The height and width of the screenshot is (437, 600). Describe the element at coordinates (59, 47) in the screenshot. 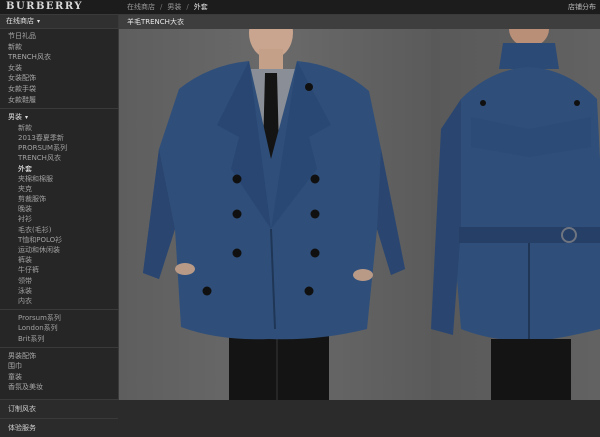

I see `sidebar-item-new: 新款` at that location.